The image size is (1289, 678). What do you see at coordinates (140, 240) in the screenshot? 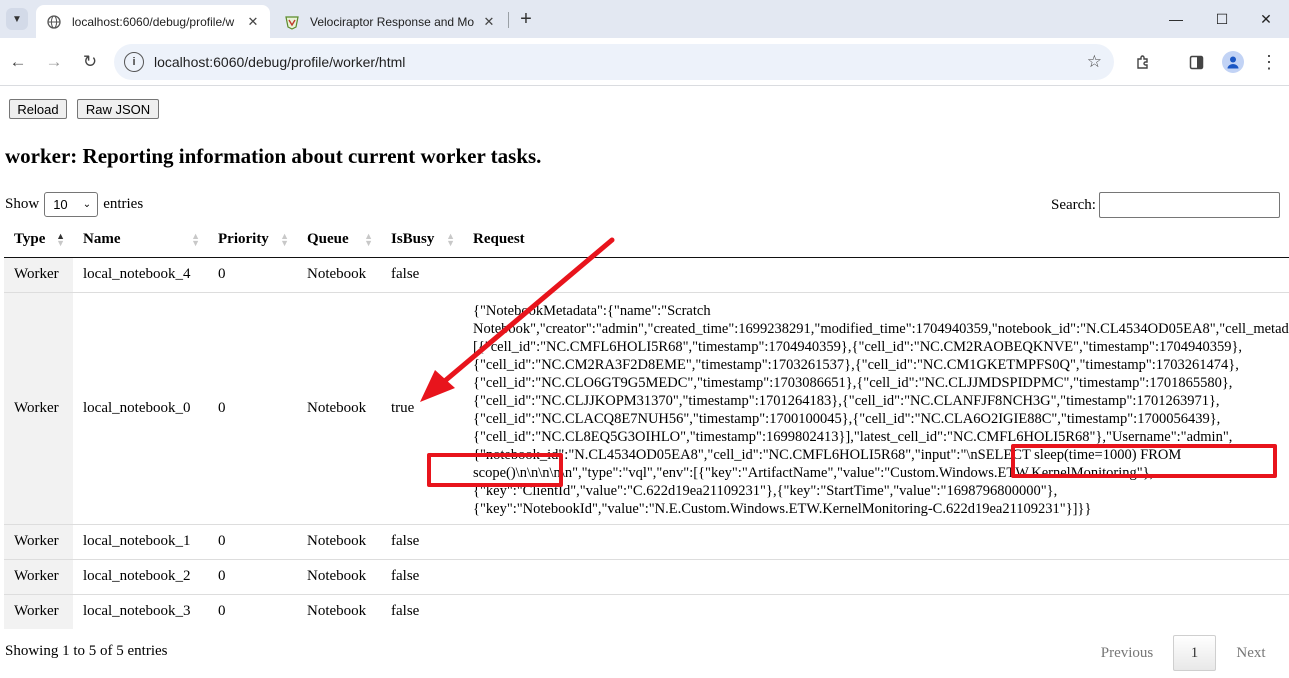
I see `column-header-name: Name ▲ ▼` at bounding box center [140, 240].